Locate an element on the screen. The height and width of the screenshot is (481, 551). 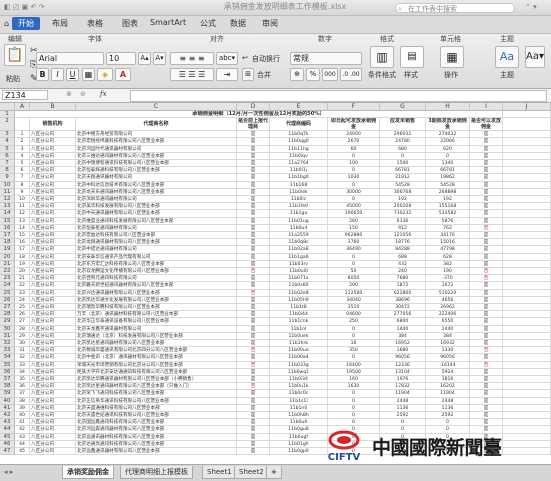
table-cell: 北京美华科技发展有限公司八区营业本部 is located at coordinates (156, 207).